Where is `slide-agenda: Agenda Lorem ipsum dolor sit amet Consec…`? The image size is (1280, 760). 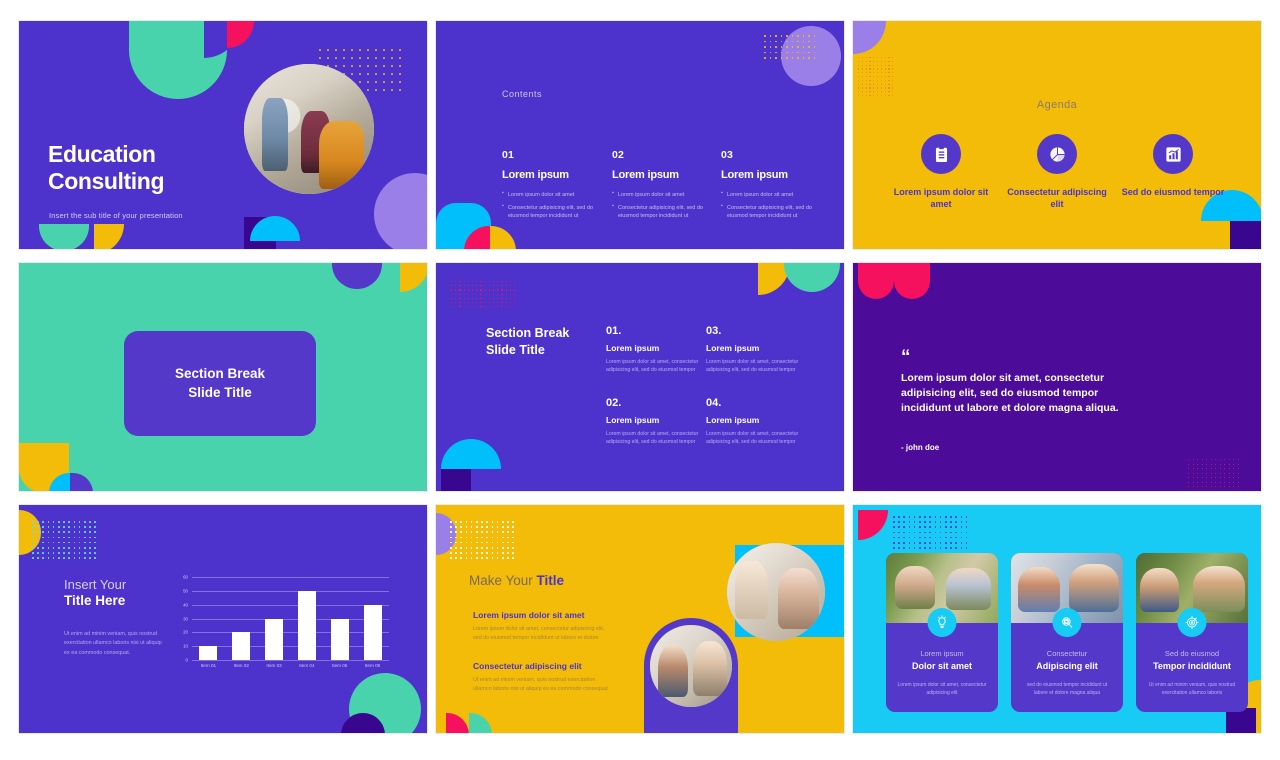
slide-agenda: Agenda Lorem ipsum dolor sit amet Consec… is located at coordinates (1057, 135).